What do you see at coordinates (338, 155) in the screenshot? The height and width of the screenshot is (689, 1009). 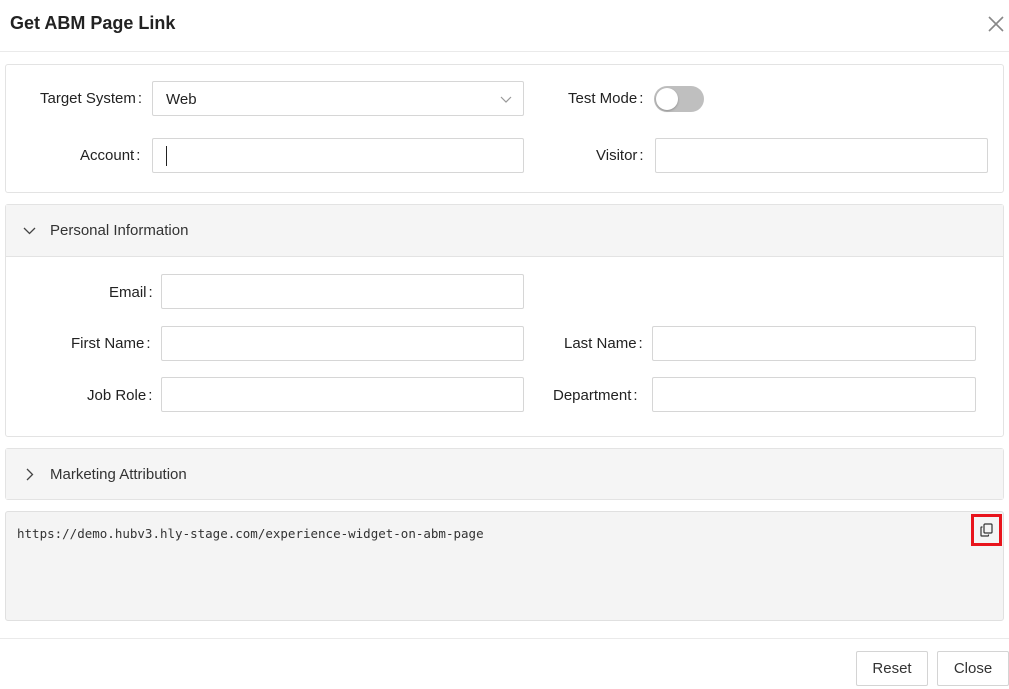 I see `account-input` at bounding box center [338, 155].